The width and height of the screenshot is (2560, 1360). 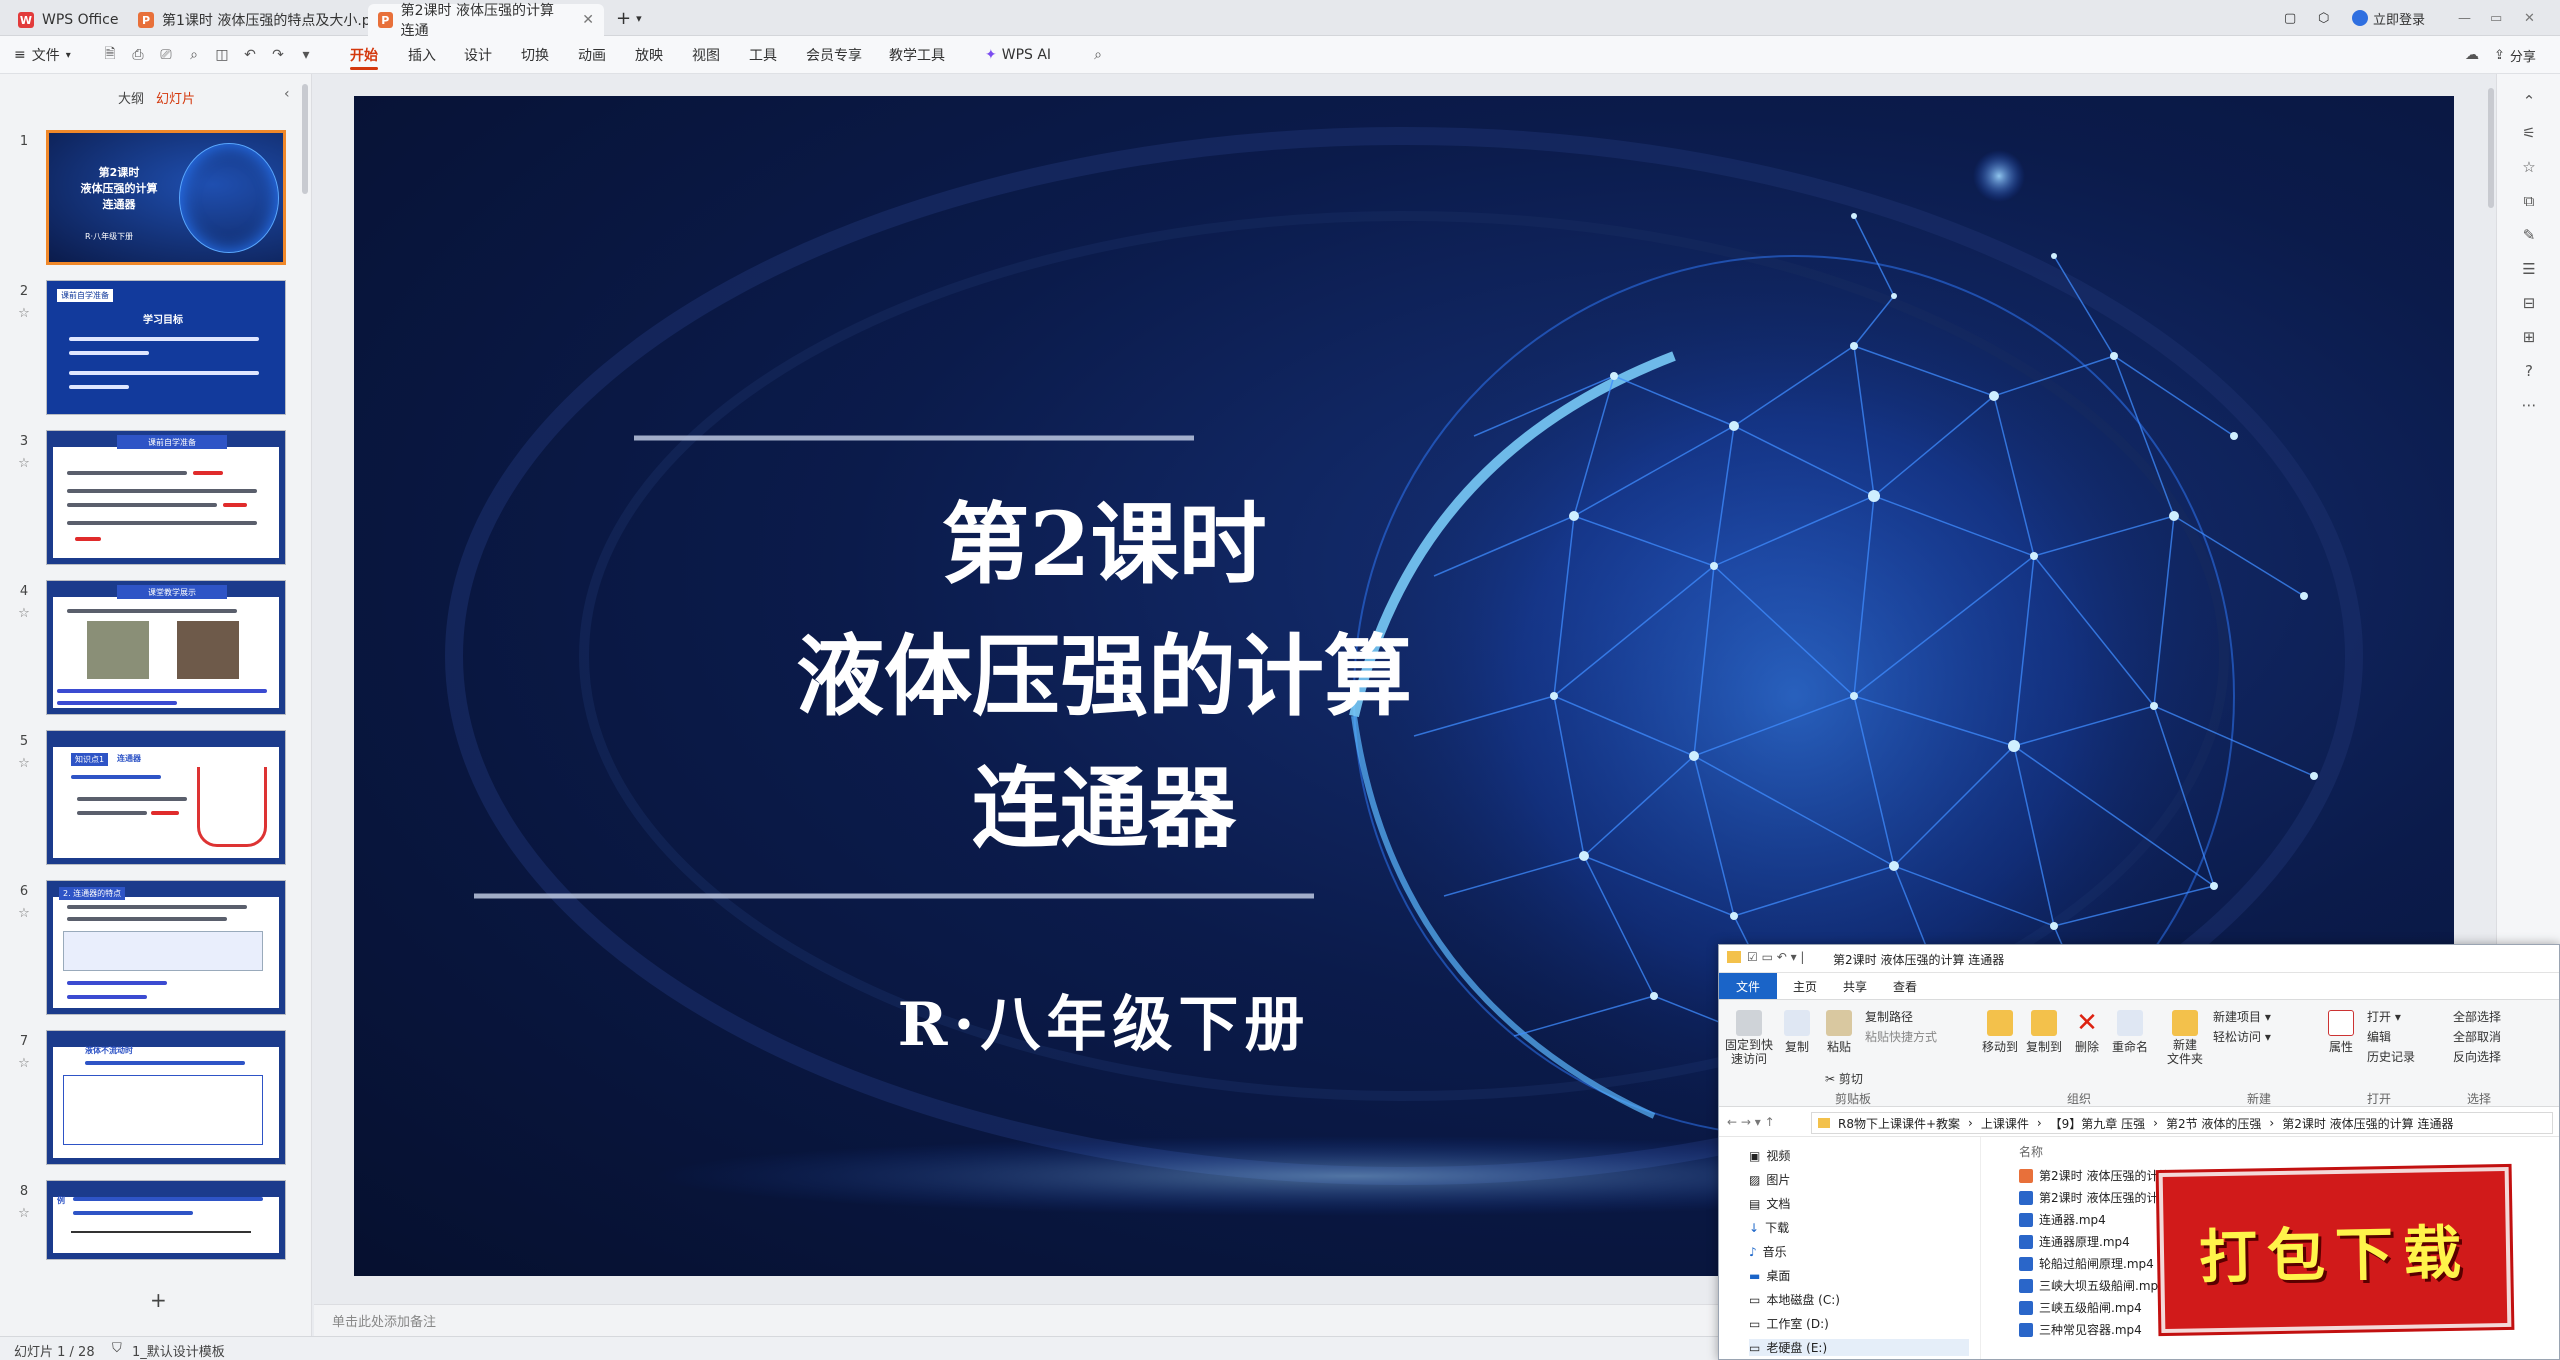 I want to click on move-to-button: 移动到, so click(x=2000, y=1032).